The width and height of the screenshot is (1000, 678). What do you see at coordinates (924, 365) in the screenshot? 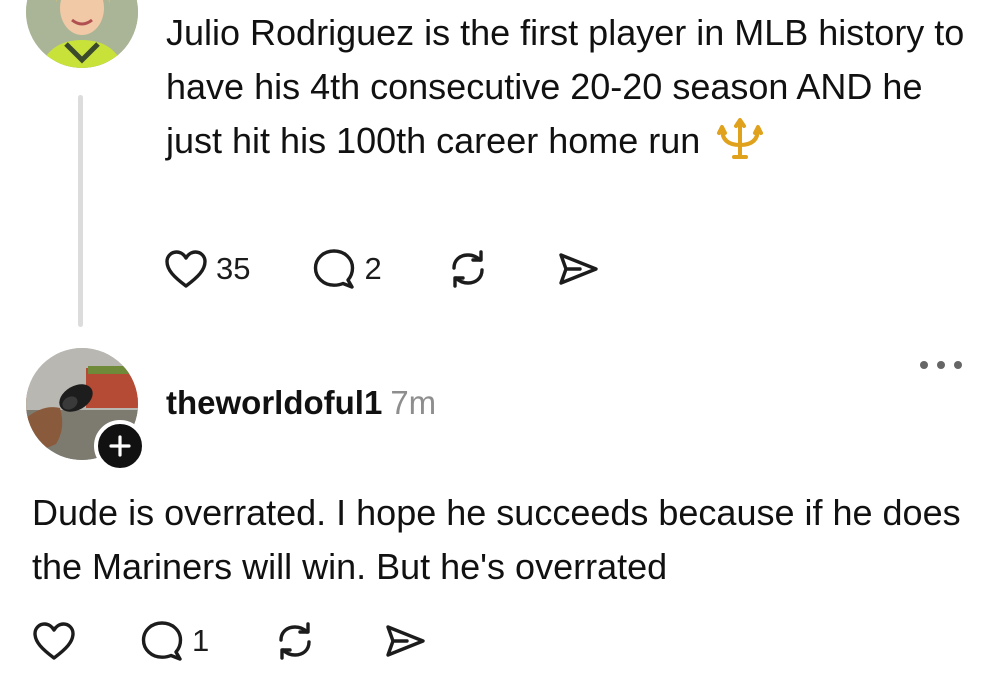
I see `more-horizontal-icon` at bounding box center [924, 365].